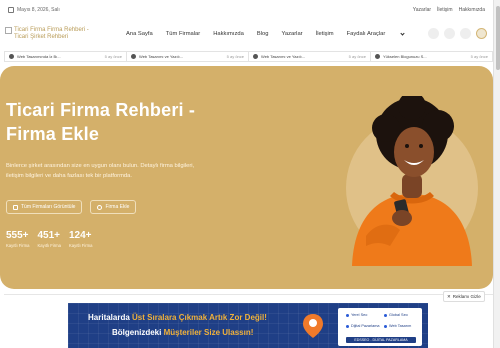 This screenshot has width=500, height=348. Describe the element at coordinates (445, 10) in the screenshot. I see `top-link-contact: İletişim` at that location.